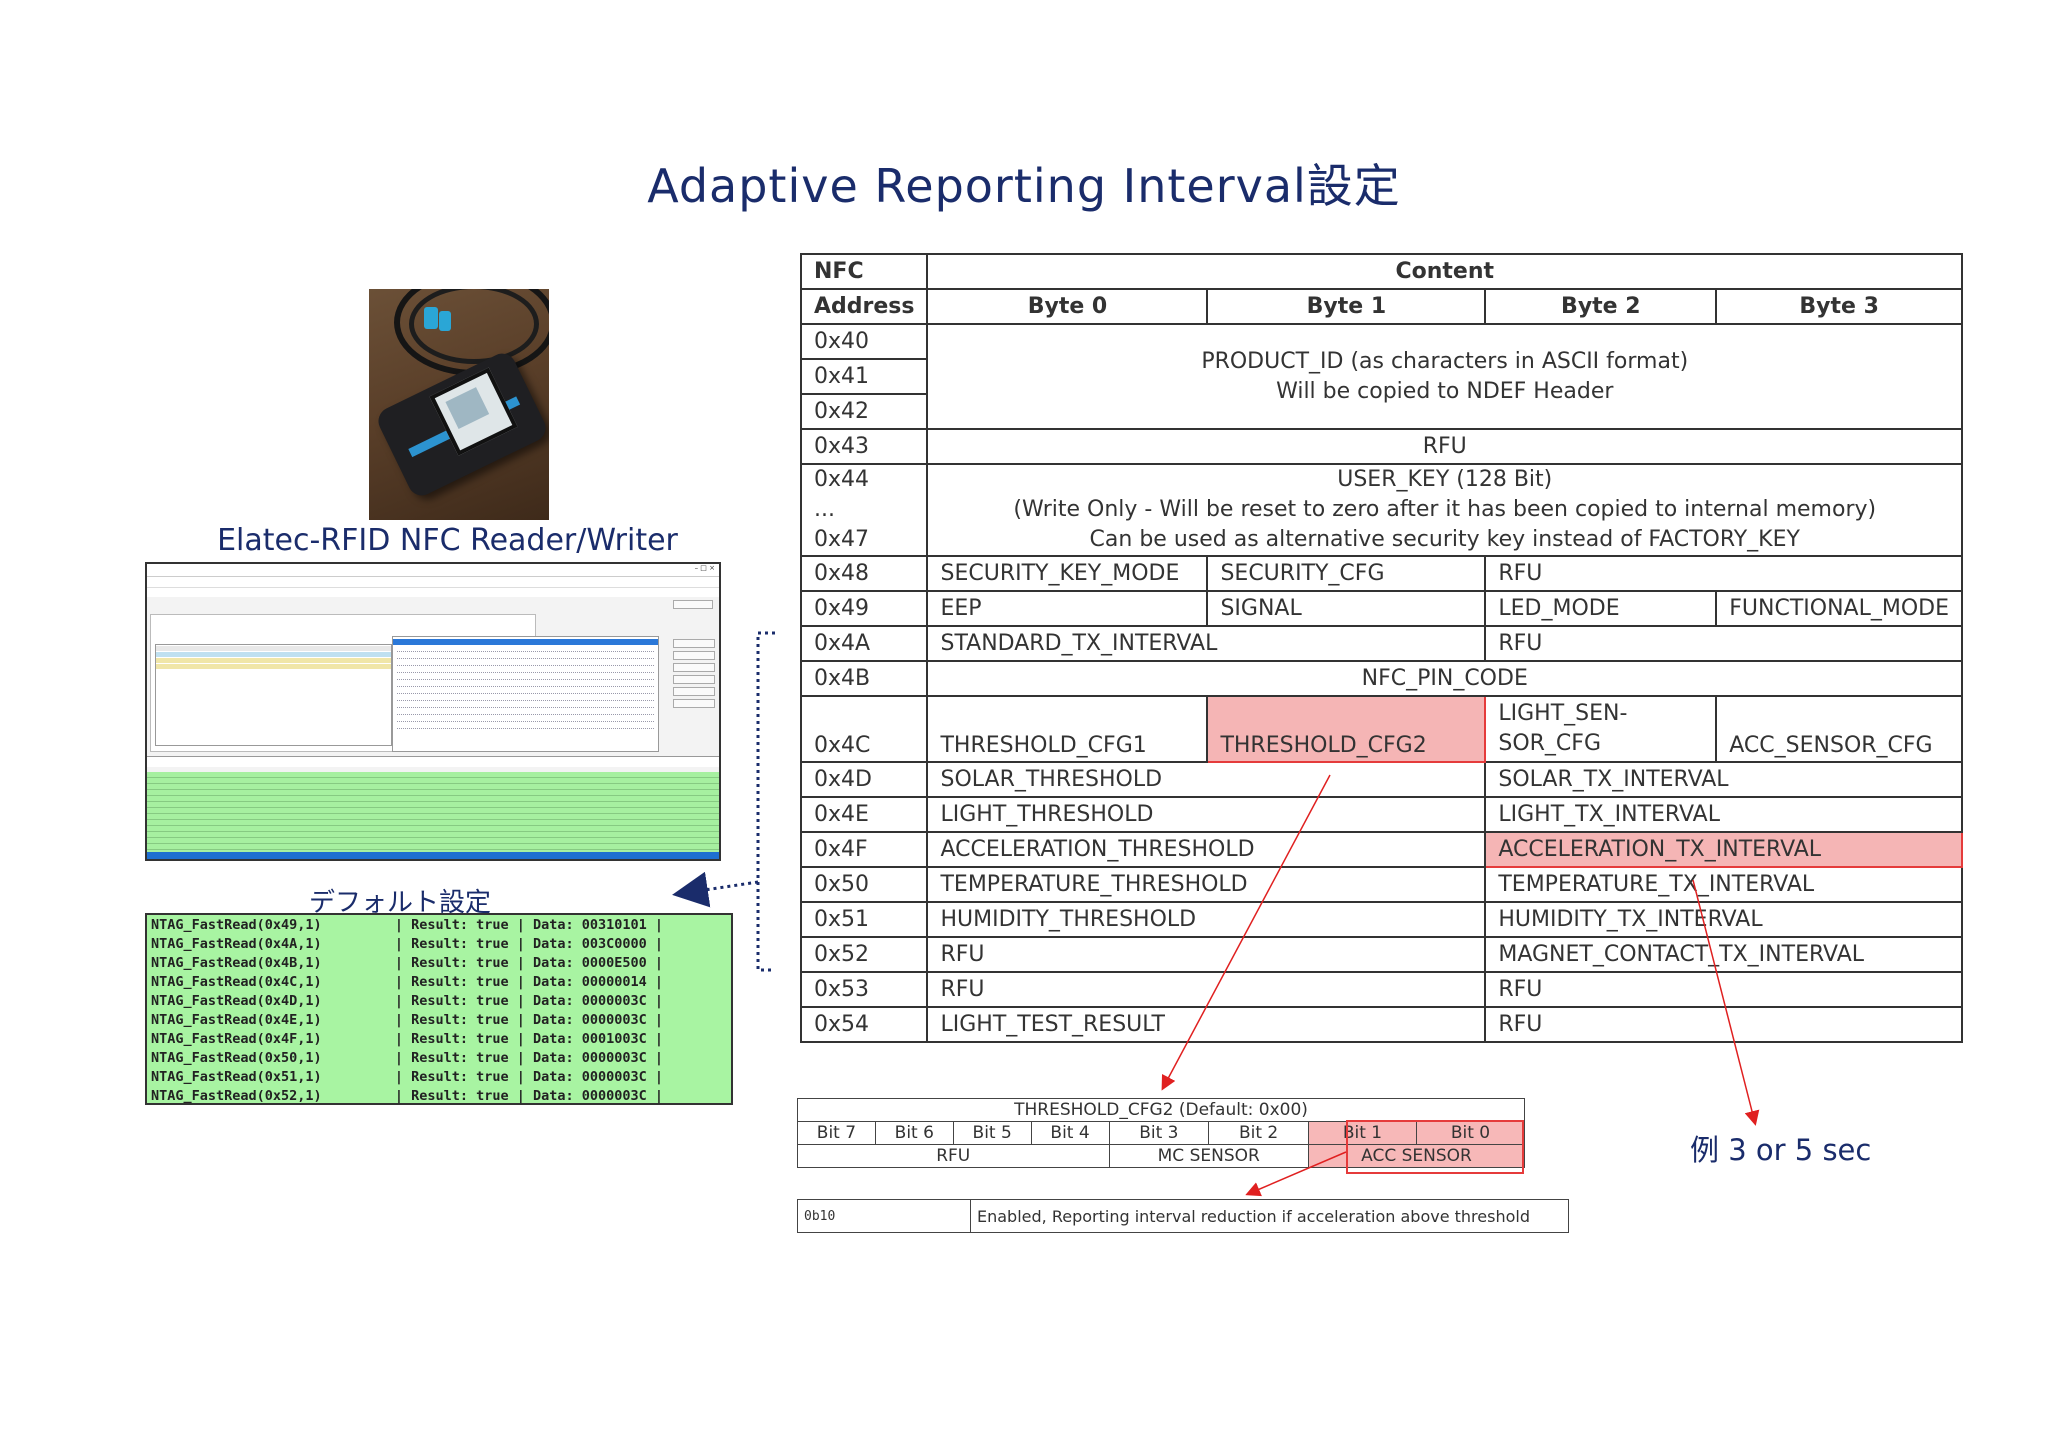 This screenshot has width=2048, height=1448. Describe the element at coordinates (864, 411) in the screenshot. I see `address-cell: 0x42` at that location.